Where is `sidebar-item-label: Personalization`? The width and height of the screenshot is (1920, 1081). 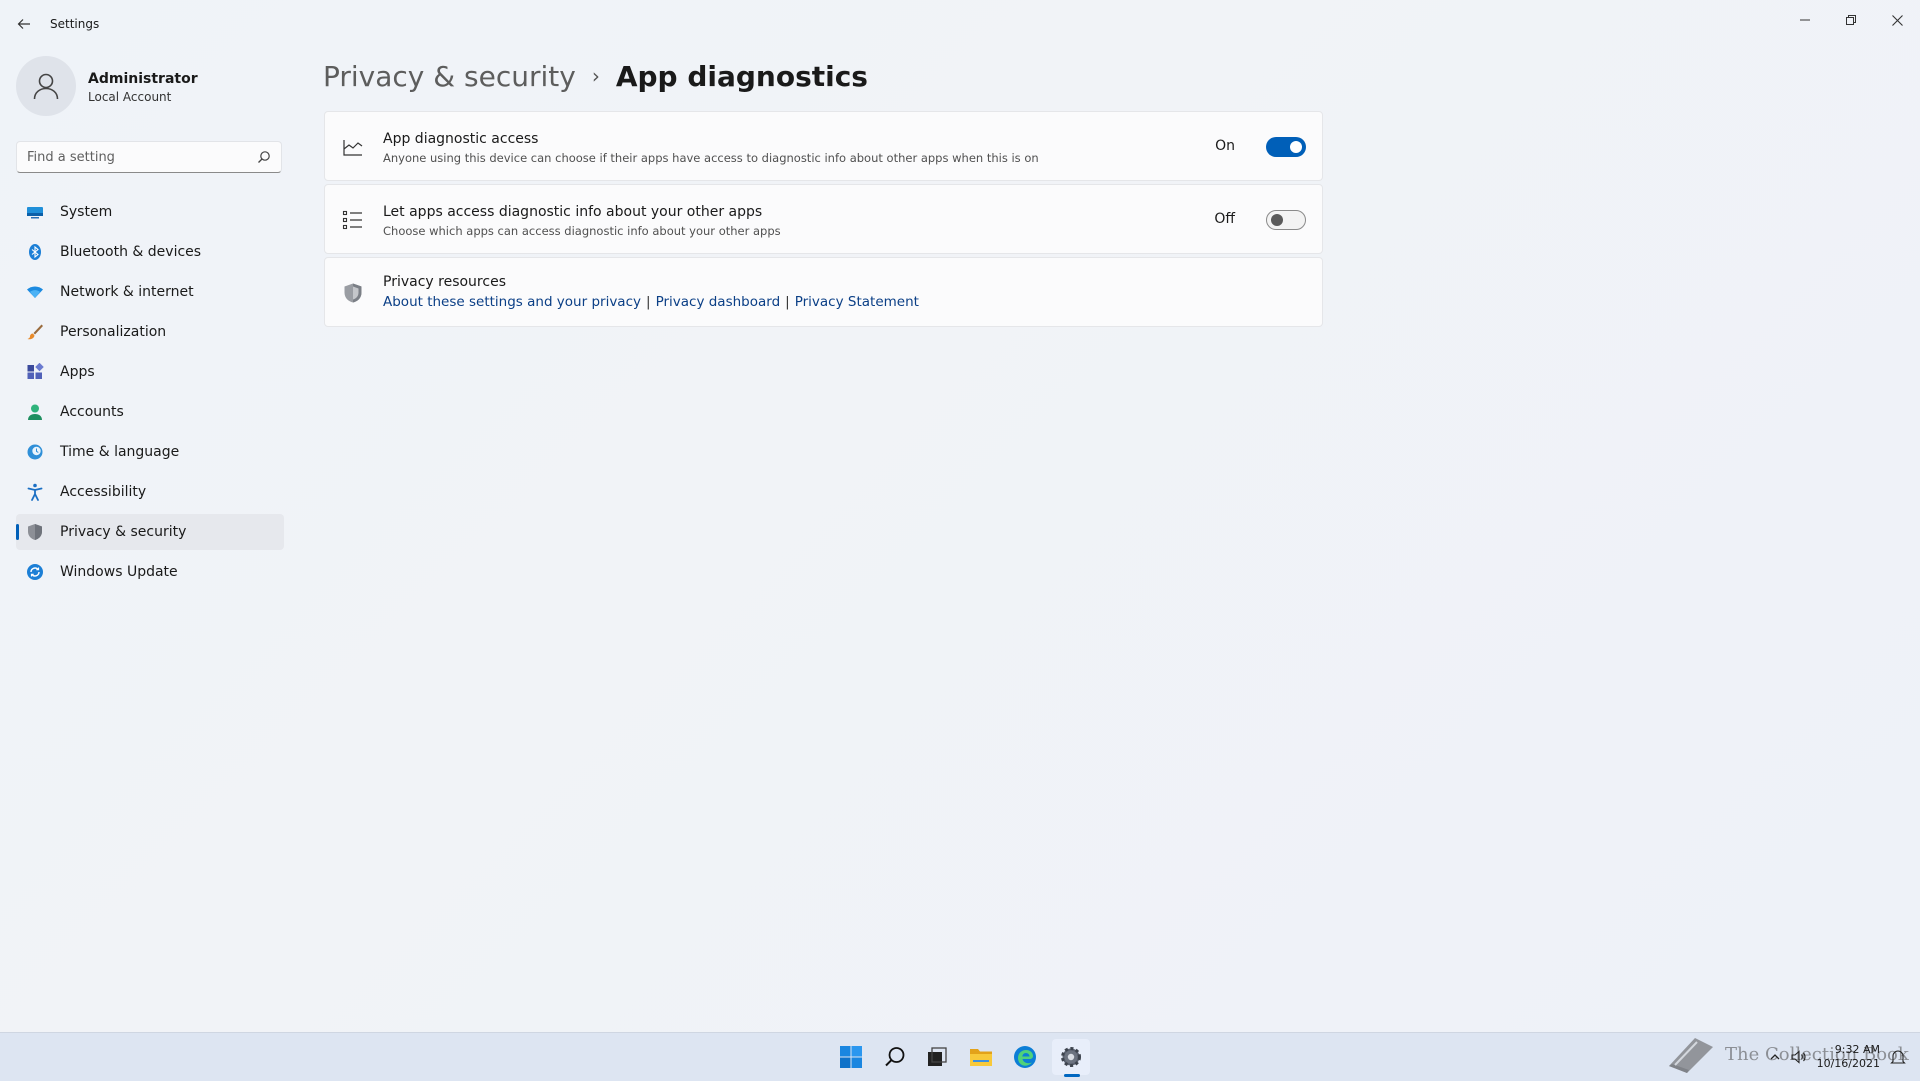 sidebar-item-label: Personalization is located at coordinates (113, 332).